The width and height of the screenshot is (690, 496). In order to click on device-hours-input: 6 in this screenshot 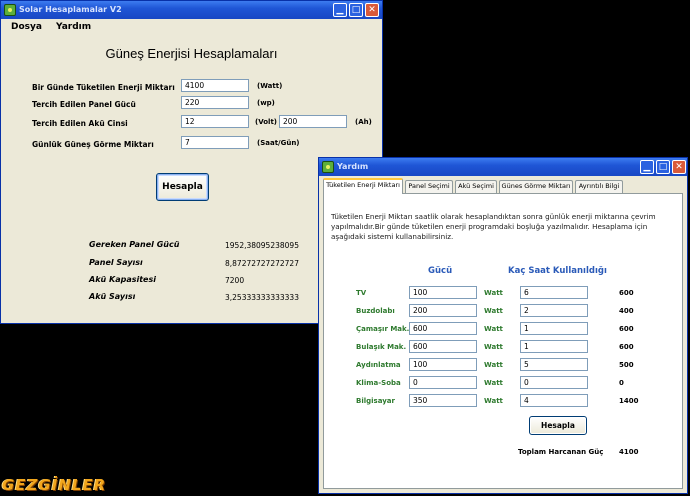, I will do `click(554, 292)`.